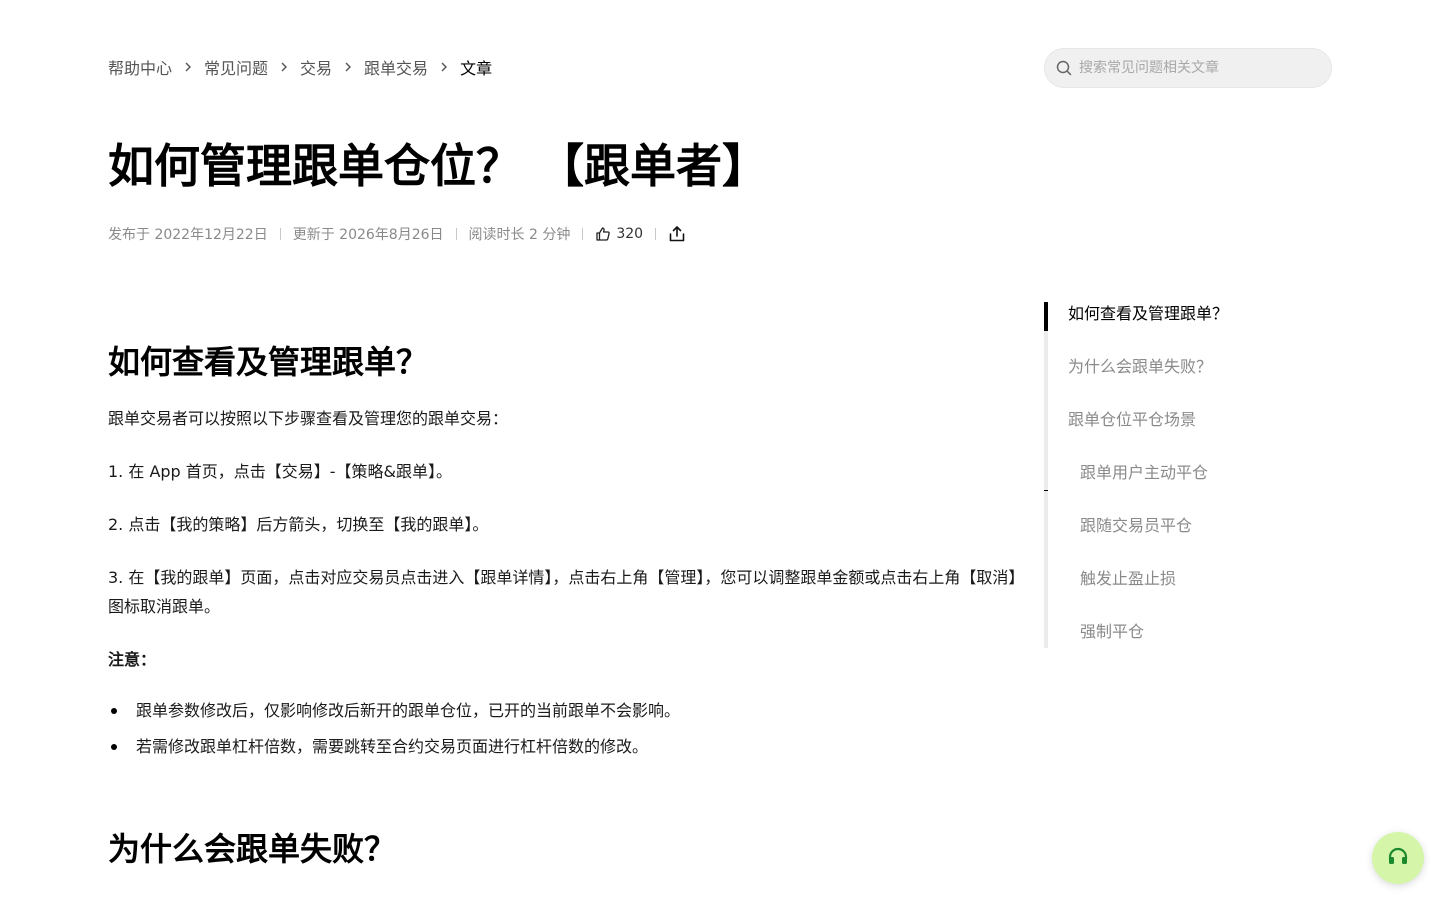 The height and width of the screenshot is (900, 1440). What do you see at coordinates (1112, 632) in the screenshot?
I see `toc-item-liquidation: 强制平仓` at bounding box center [1112, 632].